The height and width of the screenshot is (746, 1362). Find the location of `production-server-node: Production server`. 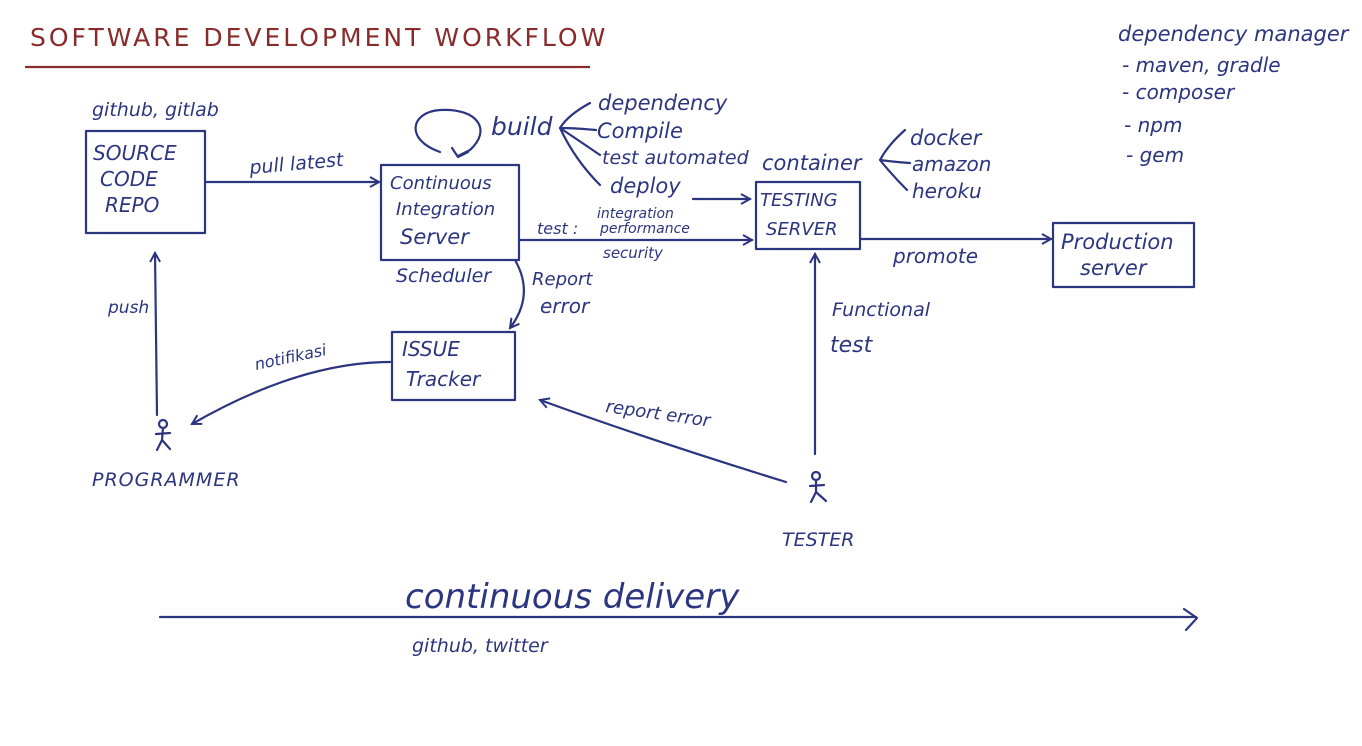

production-server-node: Production server is located at coordinates (1123, 255).